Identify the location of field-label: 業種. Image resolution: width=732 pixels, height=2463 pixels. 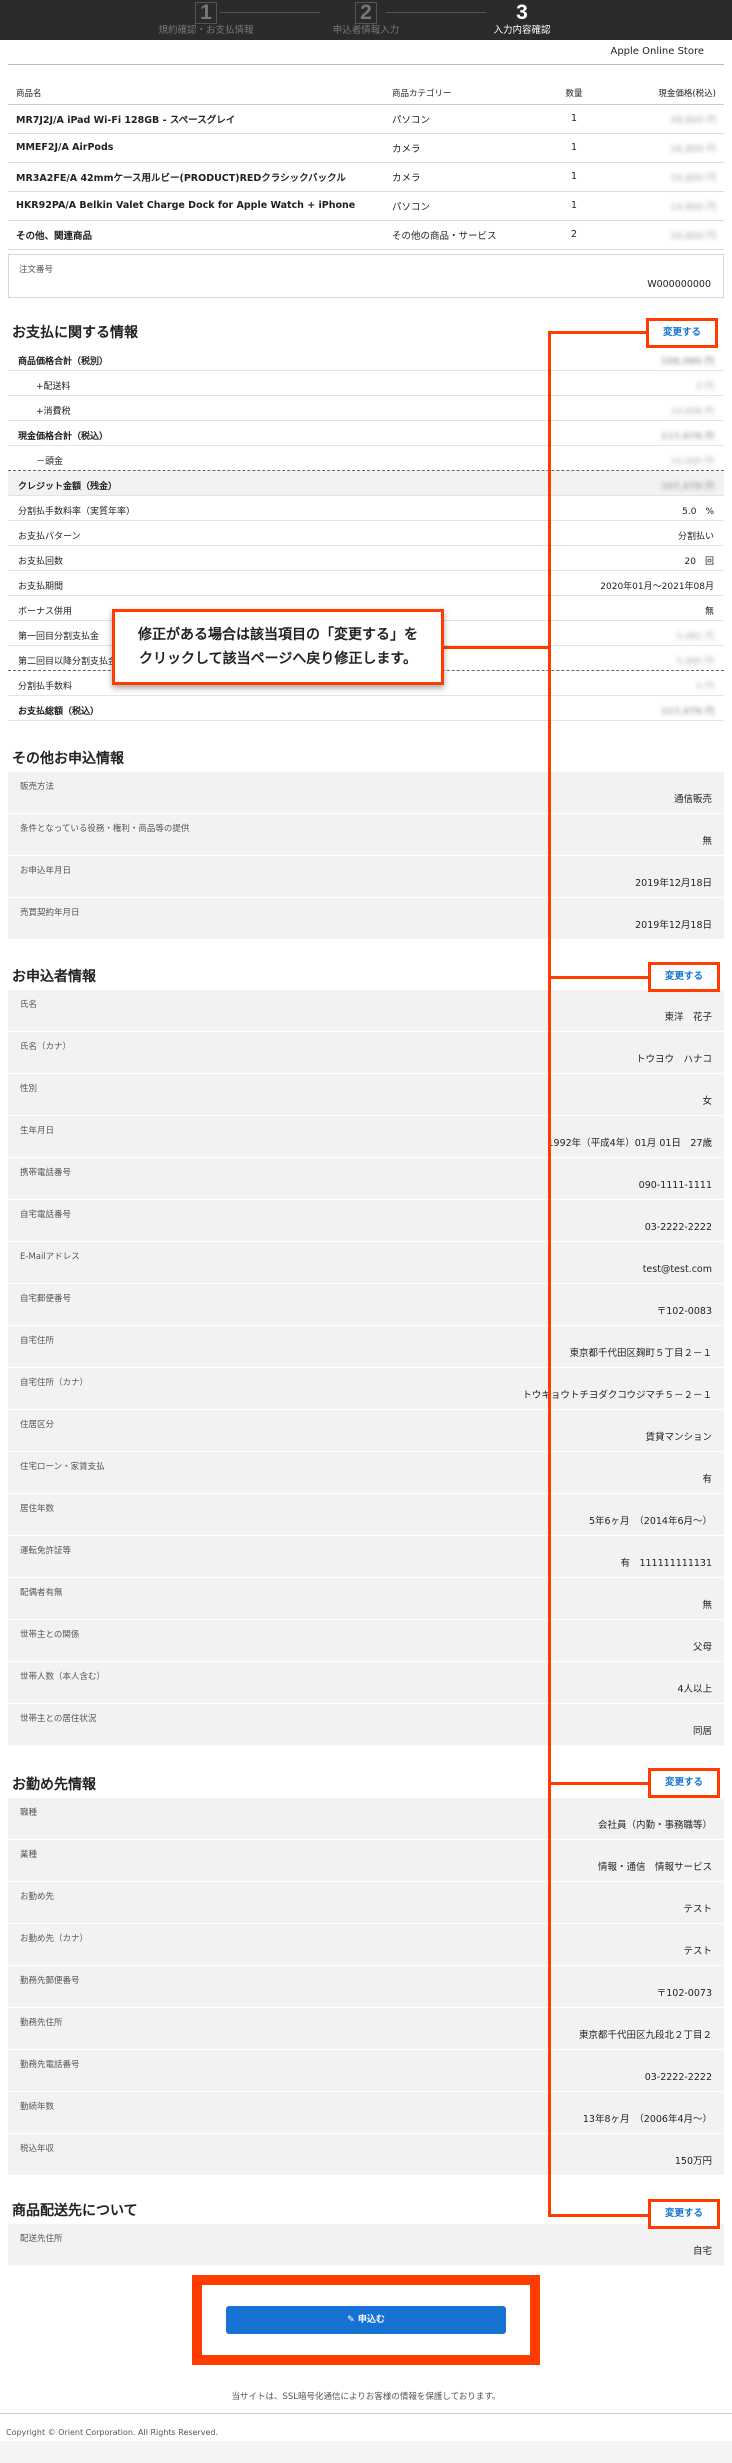
(29, 1855).